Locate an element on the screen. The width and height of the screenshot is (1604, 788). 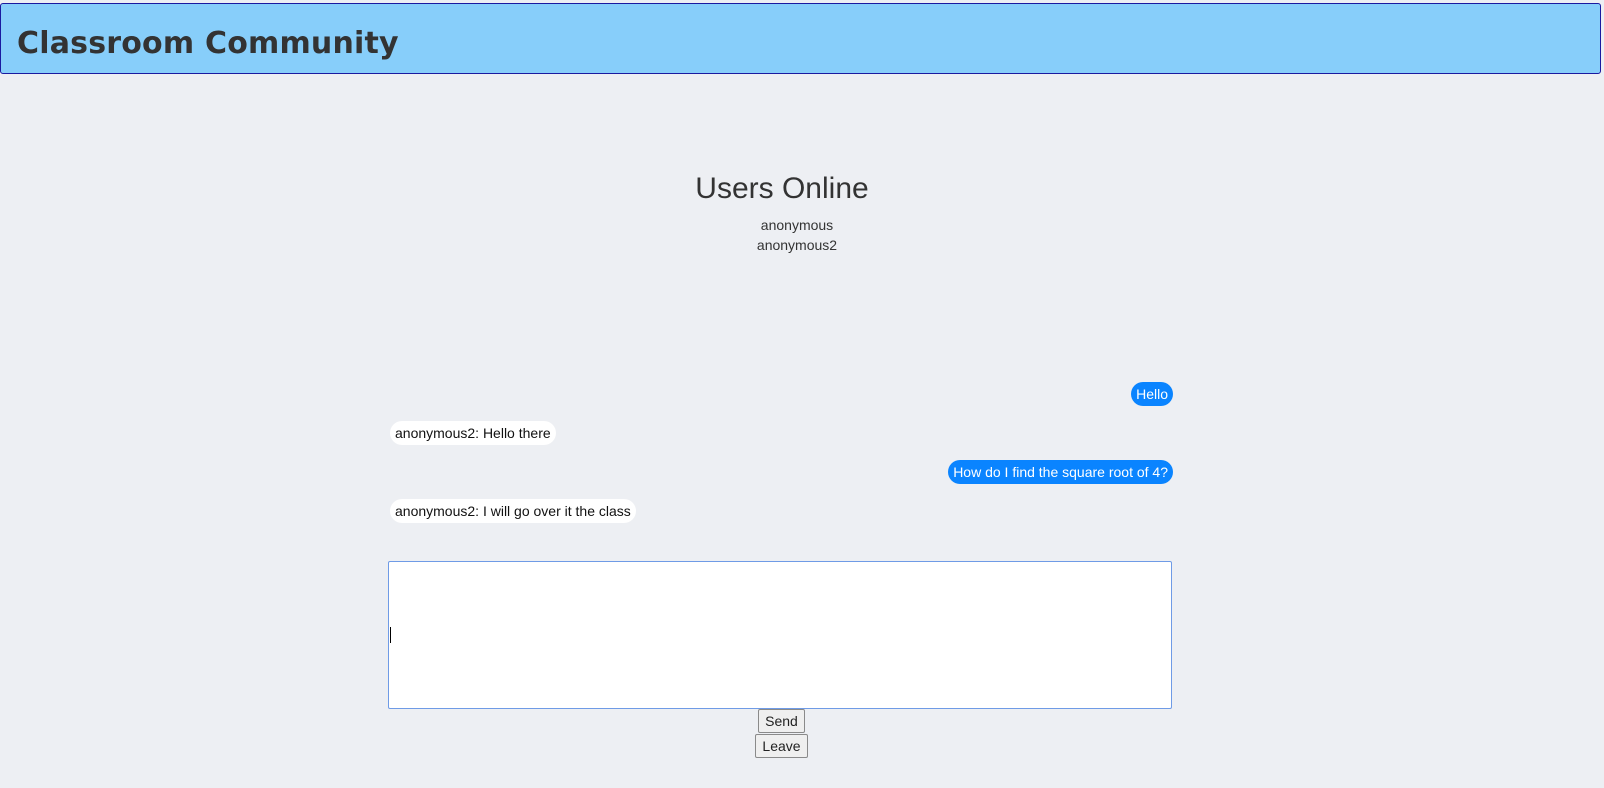
users-online-list: anonymous anonymous2 is located at coordinates (797, 235).